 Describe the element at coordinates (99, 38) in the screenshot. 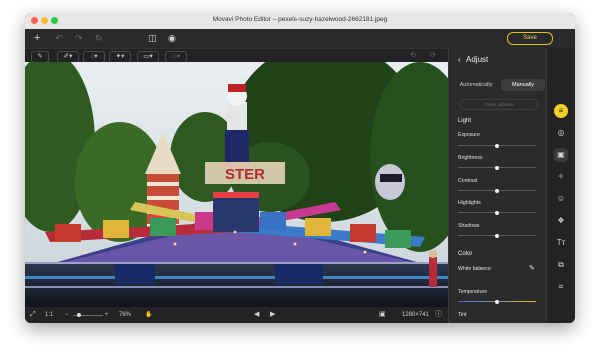

I see `reset-icon: ↻` at that location.